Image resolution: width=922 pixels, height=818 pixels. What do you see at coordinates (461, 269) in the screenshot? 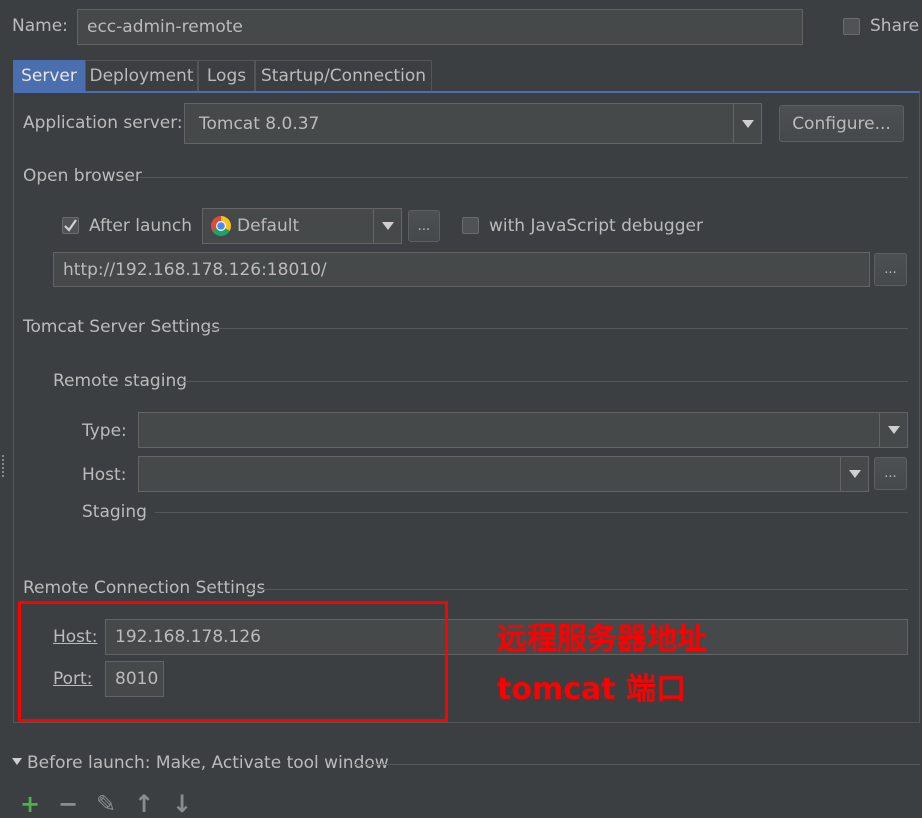
I see `url-input: http://192.168.178.126:18010/` at bounding box center [461, 269].